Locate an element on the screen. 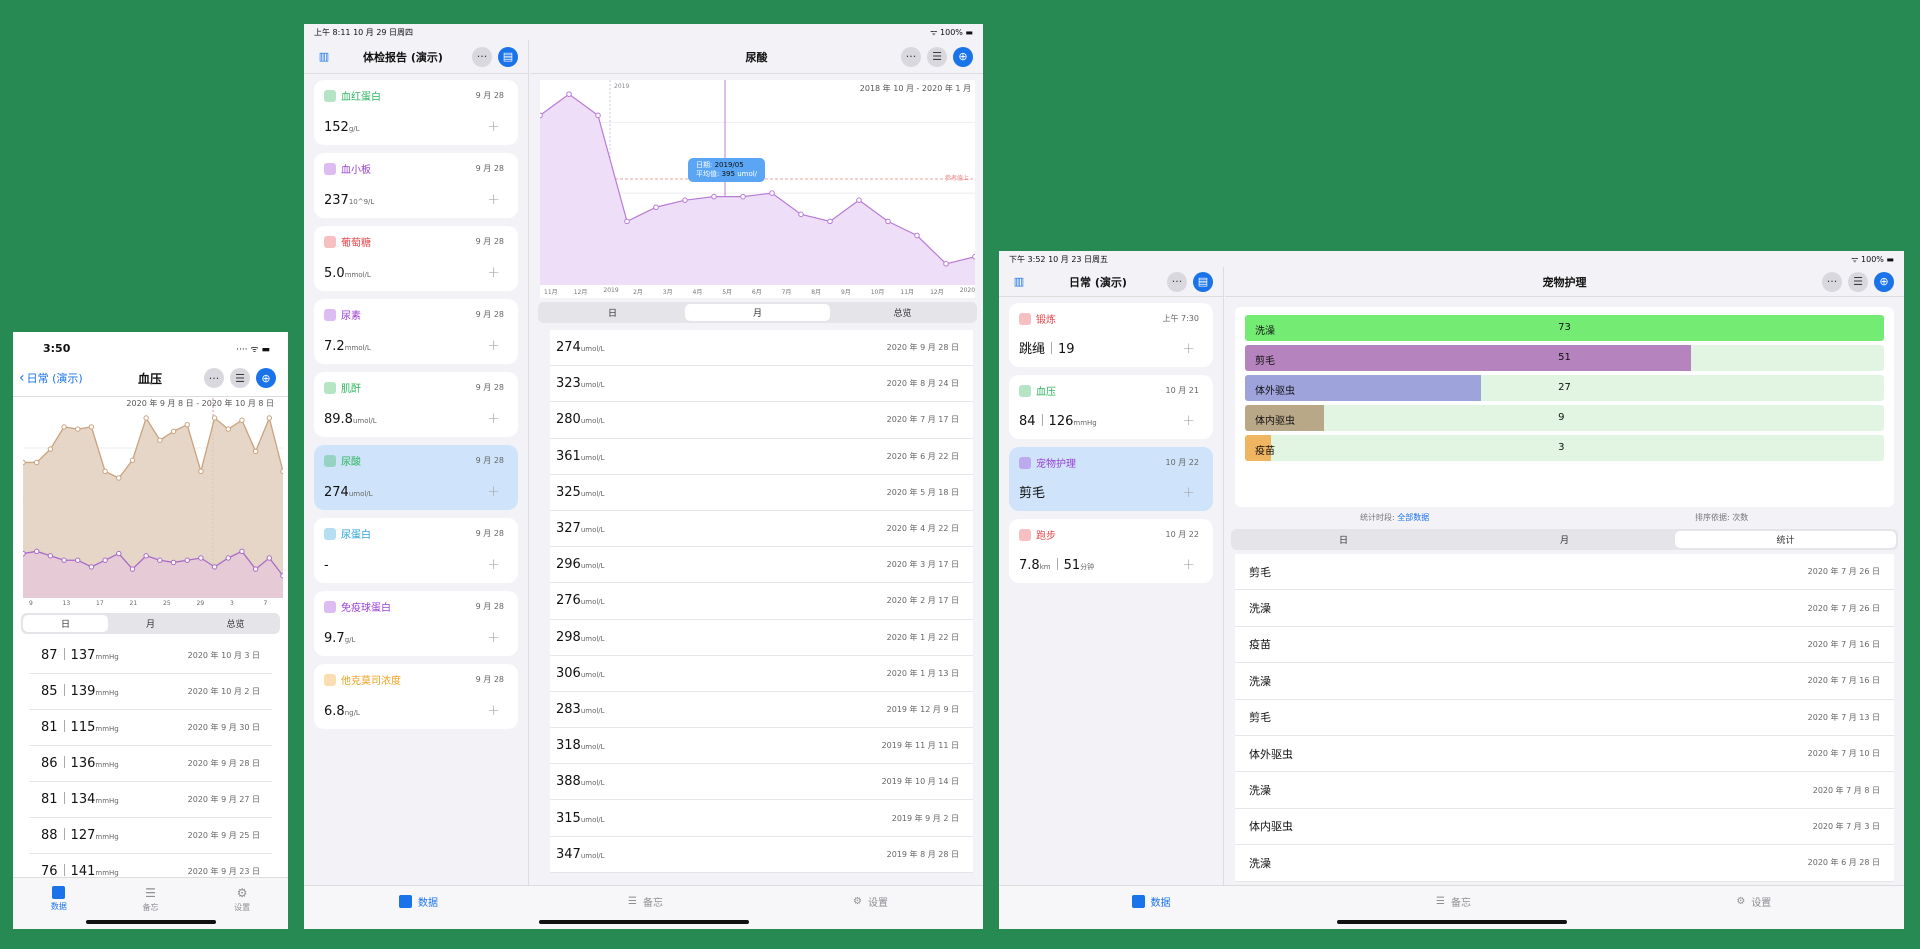 Image resolution: width=1920 pixels, height=949 pixels. list-item: 洗澡 2020 年 7 月 16 日 is located at coordinates (1564, 681).